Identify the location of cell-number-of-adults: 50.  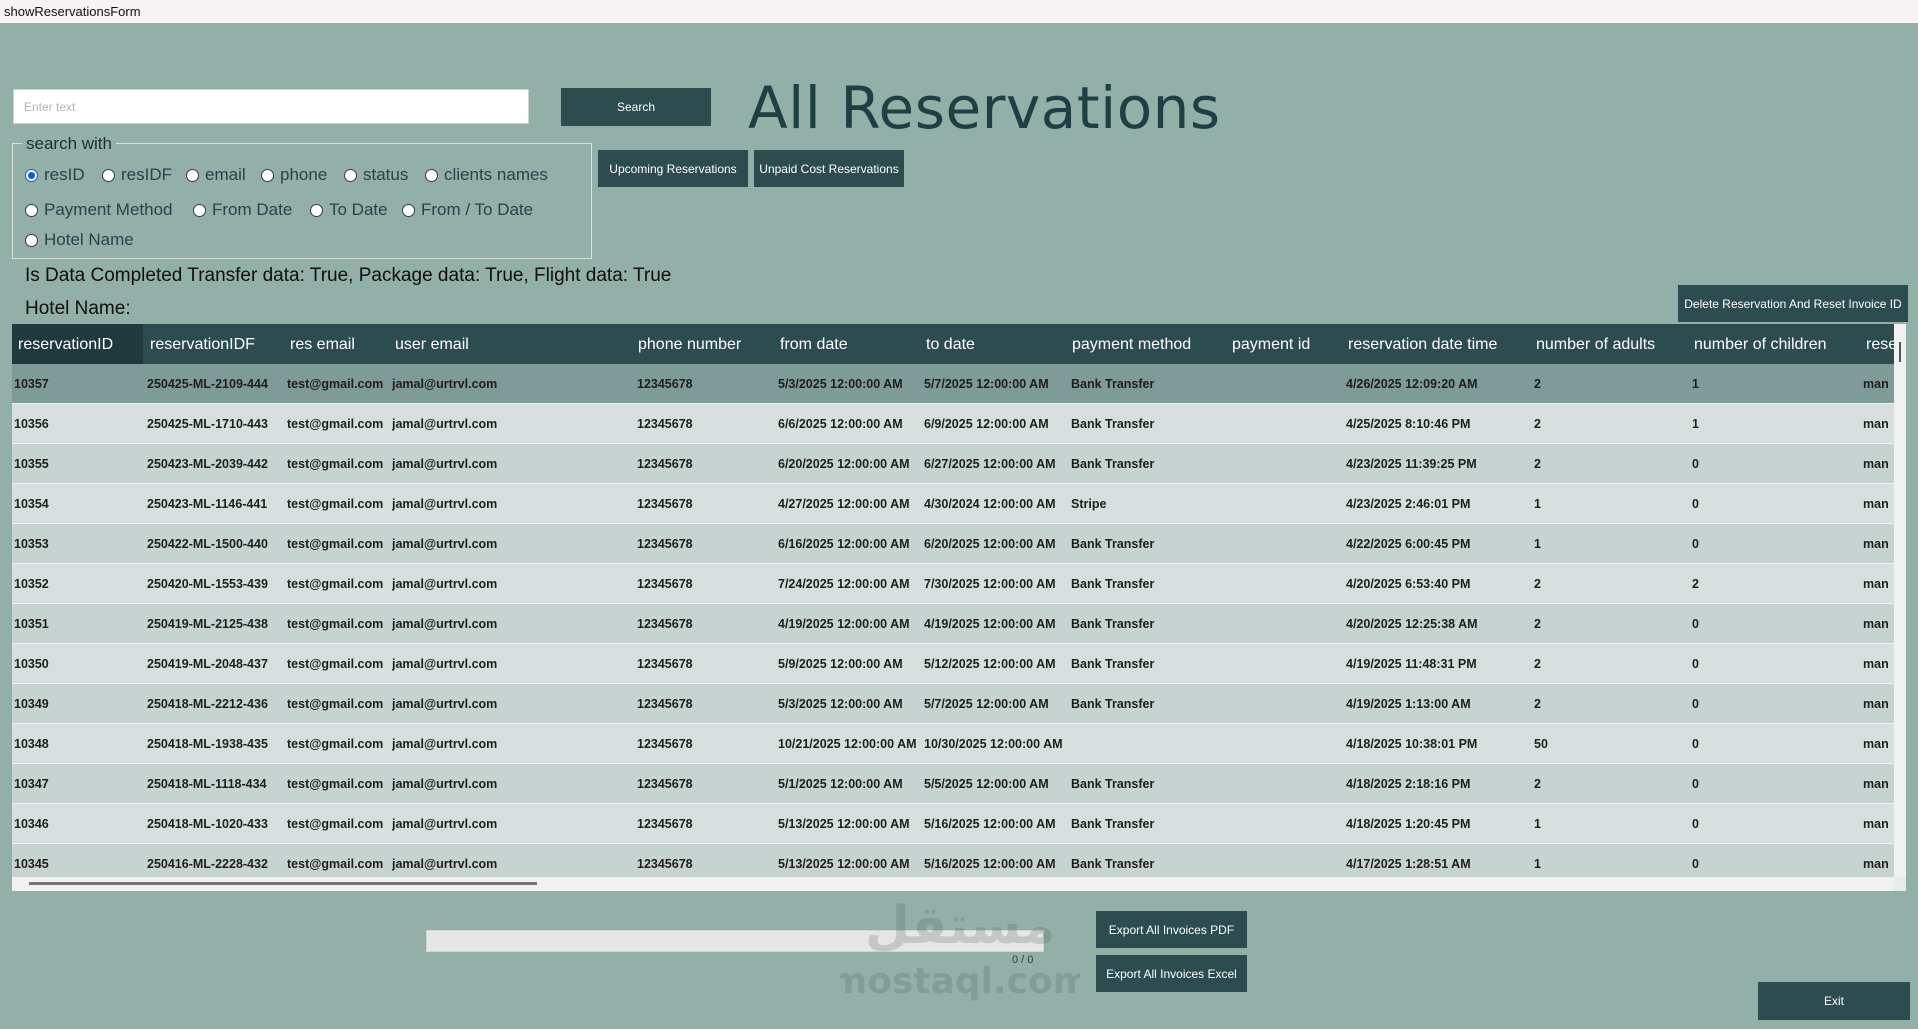
(1612, 744).